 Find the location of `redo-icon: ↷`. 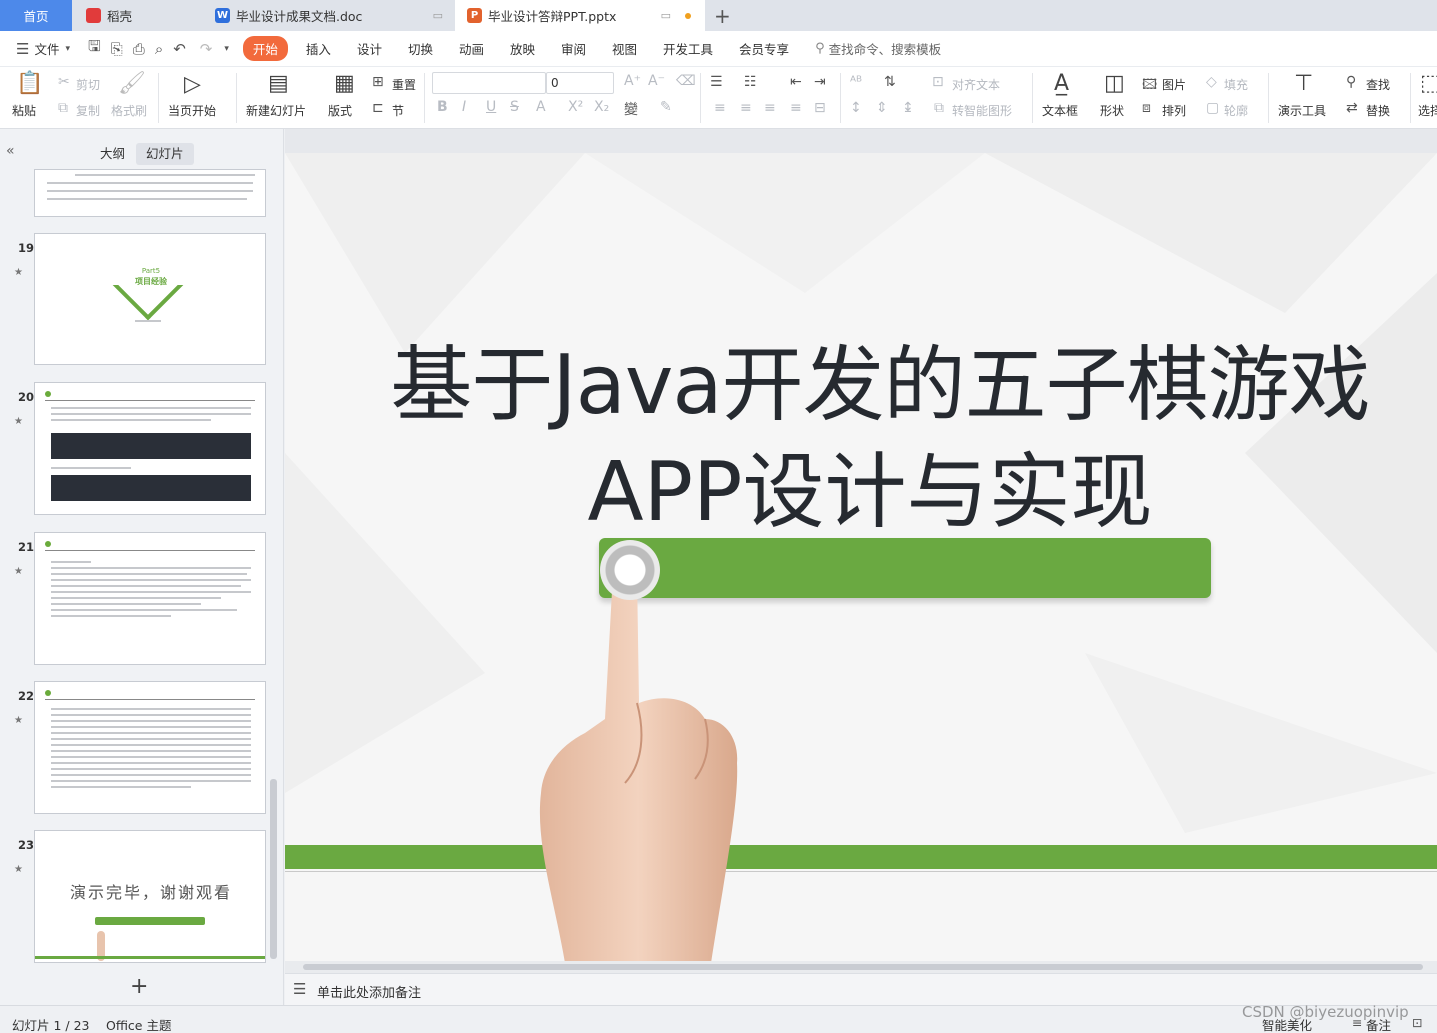

redo-icon: ↷ is located at coordinates (206, 49).